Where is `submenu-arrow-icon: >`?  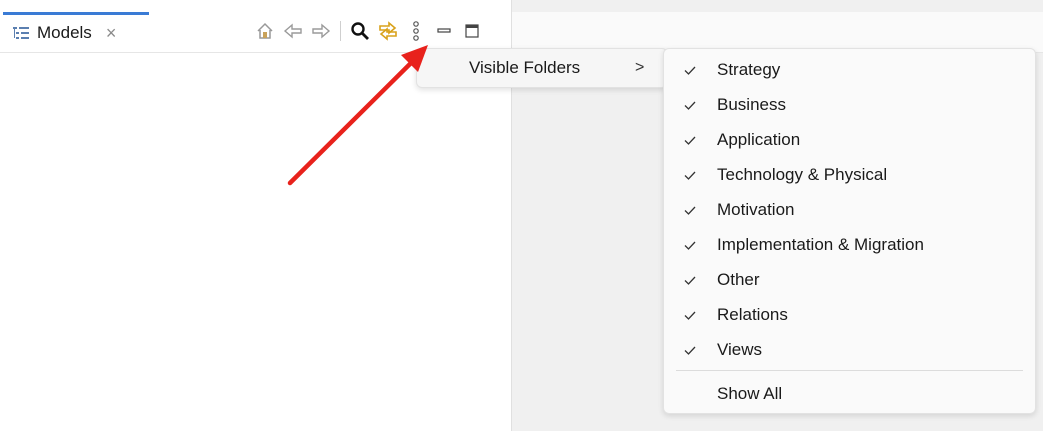 submenu-arrow-icon: > is located at coordinates (640, 67).